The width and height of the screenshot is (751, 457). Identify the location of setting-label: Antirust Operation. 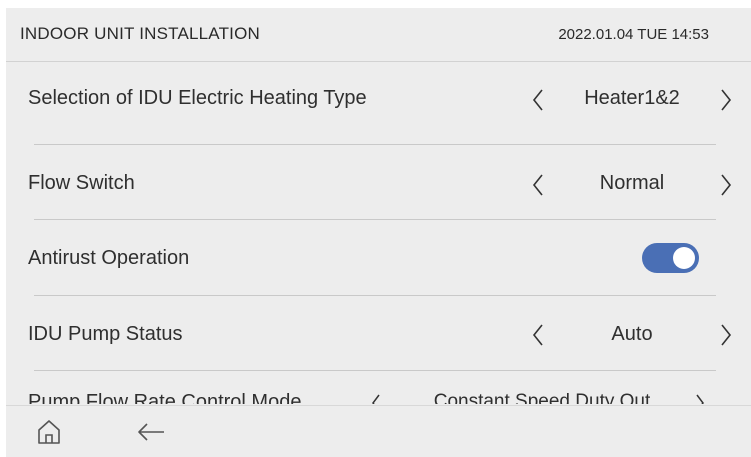
(109, 258).